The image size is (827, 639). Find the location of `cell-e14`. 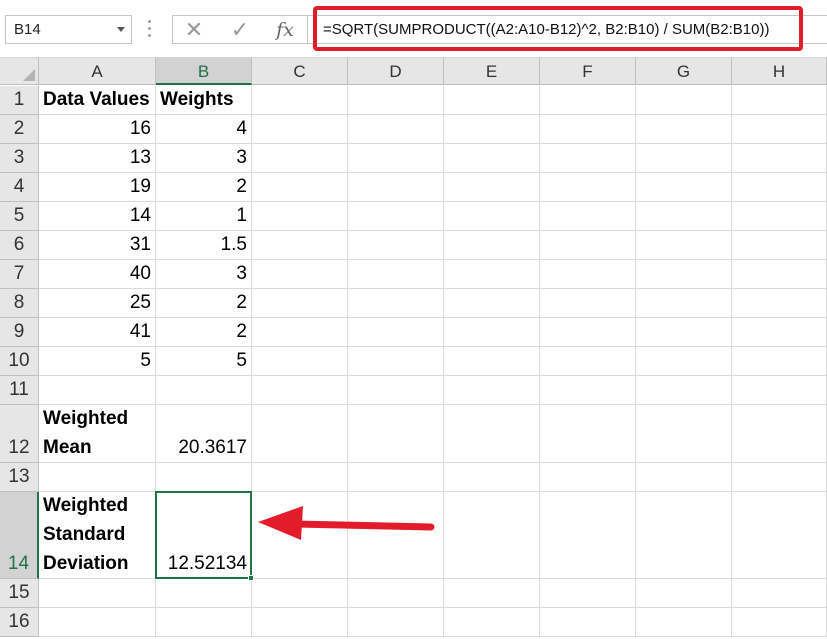

cell-e14 is located at coordinates (492, 535).